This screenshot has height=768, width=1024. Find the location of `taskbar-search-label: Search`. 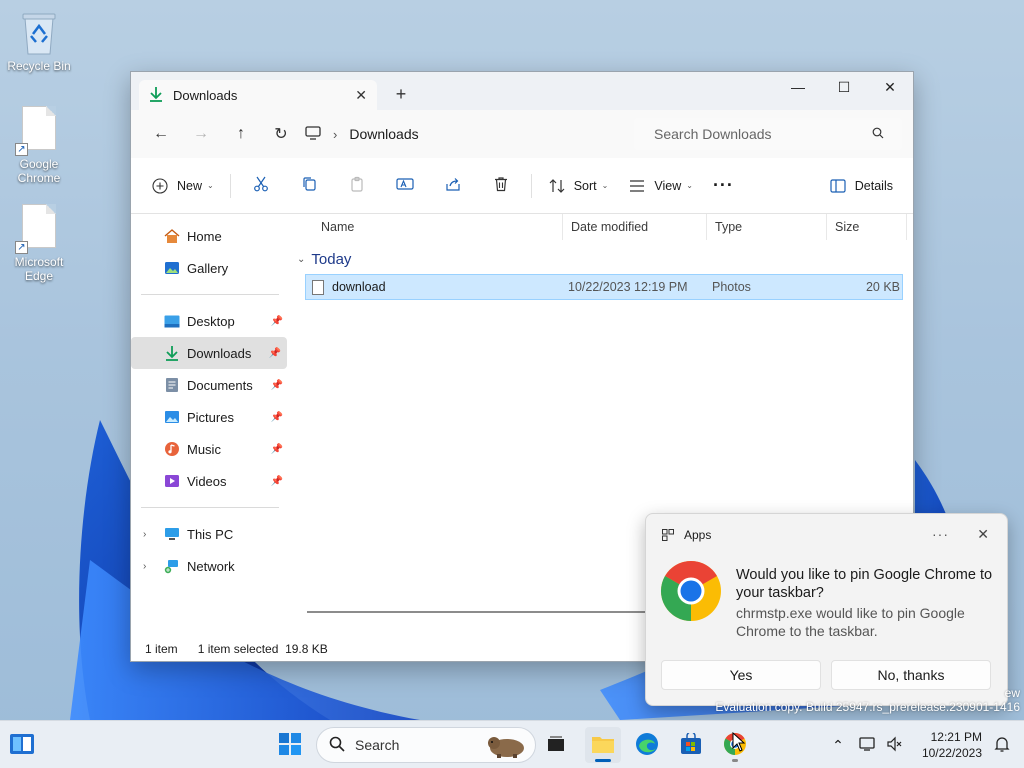

taskbar-search-label: Search is located at coordinates (377, 745).